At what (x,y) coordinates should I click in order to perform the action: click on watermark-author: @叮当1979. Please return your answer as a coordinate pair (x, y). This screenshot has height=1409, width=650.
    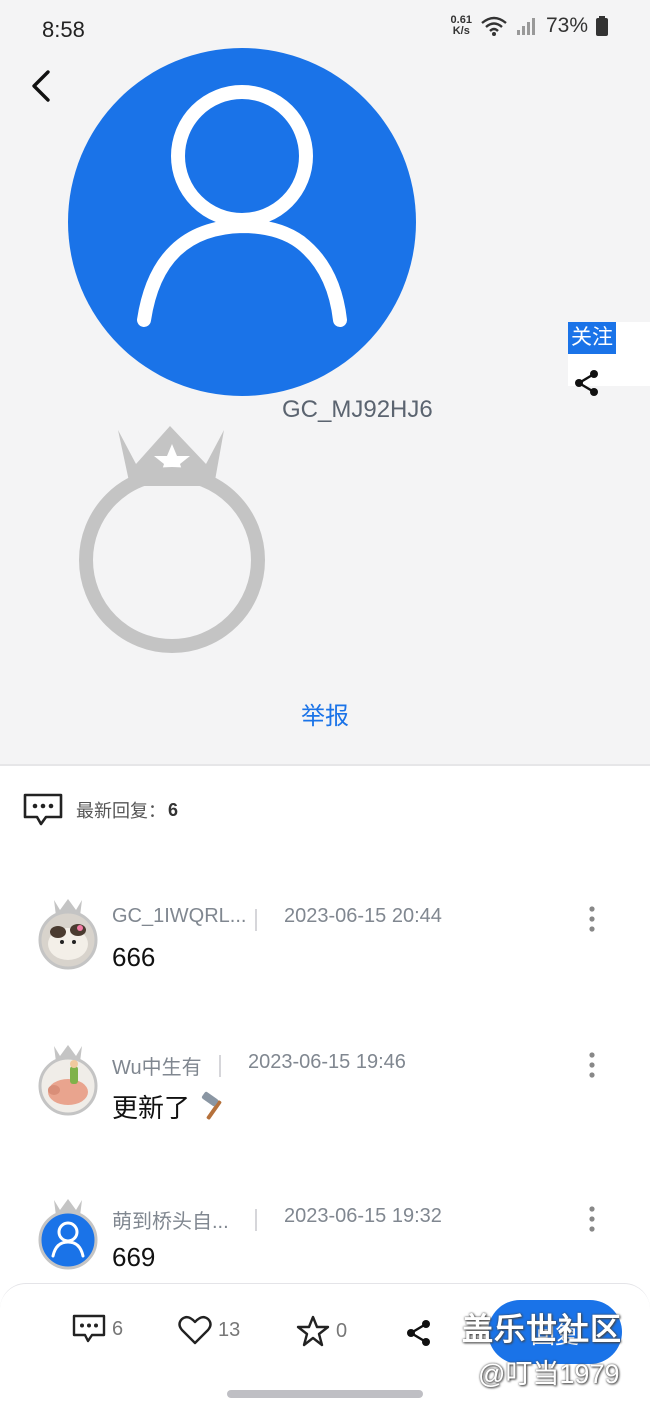
    Looking at the image, I should click on (549, 1374).